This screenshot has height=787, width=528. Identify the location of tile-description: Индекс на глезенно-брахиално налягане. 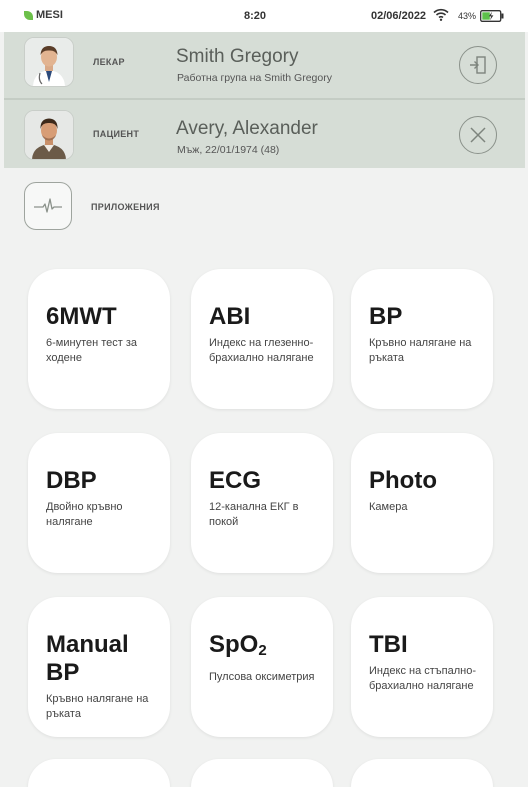
(261, 350).